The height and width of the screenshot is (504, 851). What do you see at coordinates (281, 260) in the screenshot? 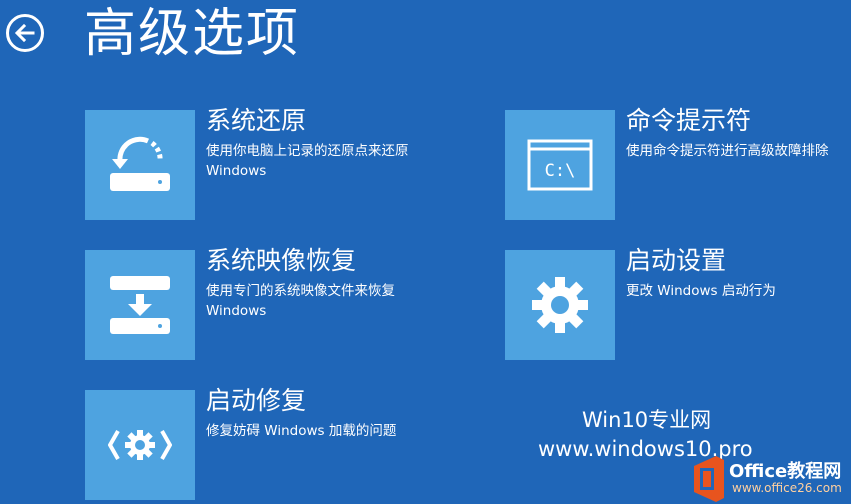
I see `option-title: 系统映像恢复` at bounding box center [281, 260].